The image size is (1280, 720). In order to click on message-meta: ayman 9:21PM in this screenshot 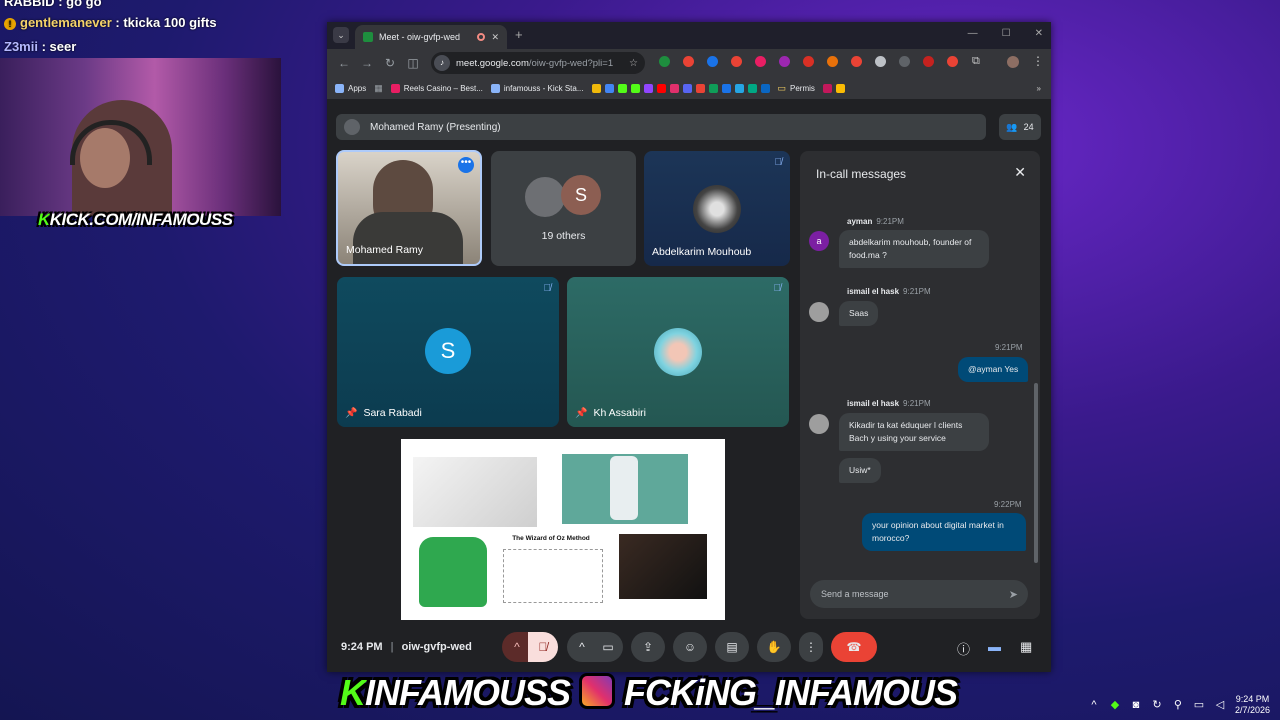, I will do `click(875, 221)`.